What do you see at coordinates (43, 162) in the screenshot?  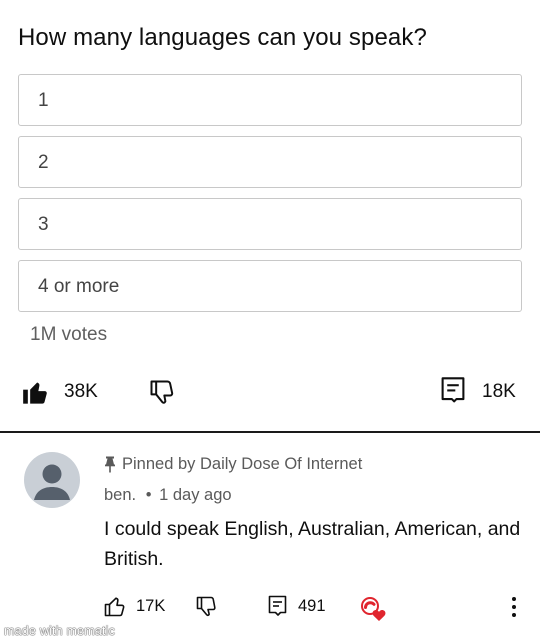 I see `poll-option-label: 2` at bounding box center [43, 162].